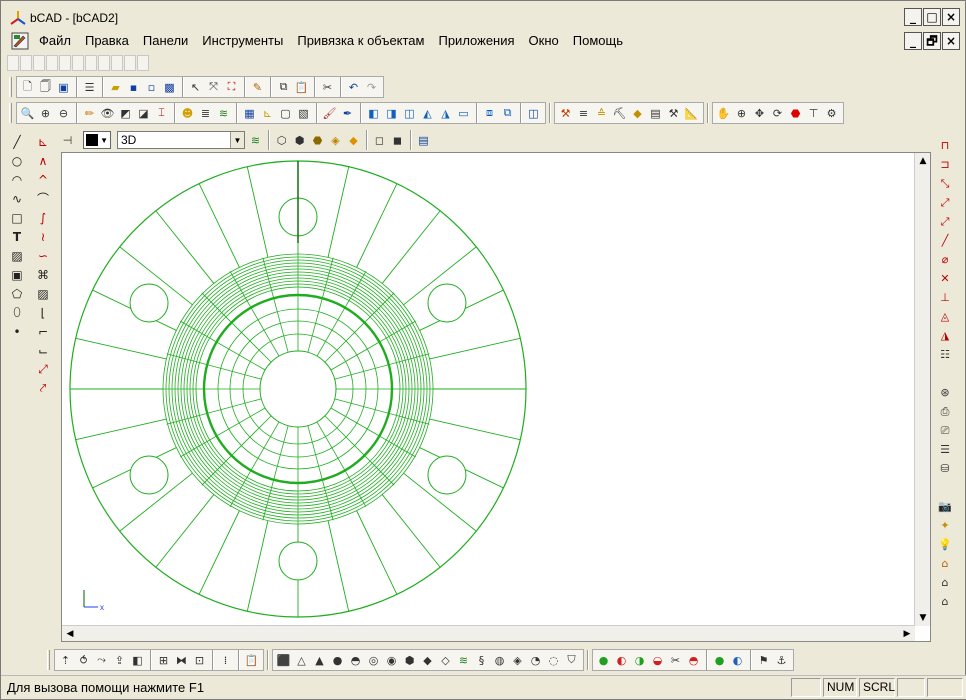 The image size is (966, 700). I want to click on split-view-icon: ⧈, so click(489, 113).